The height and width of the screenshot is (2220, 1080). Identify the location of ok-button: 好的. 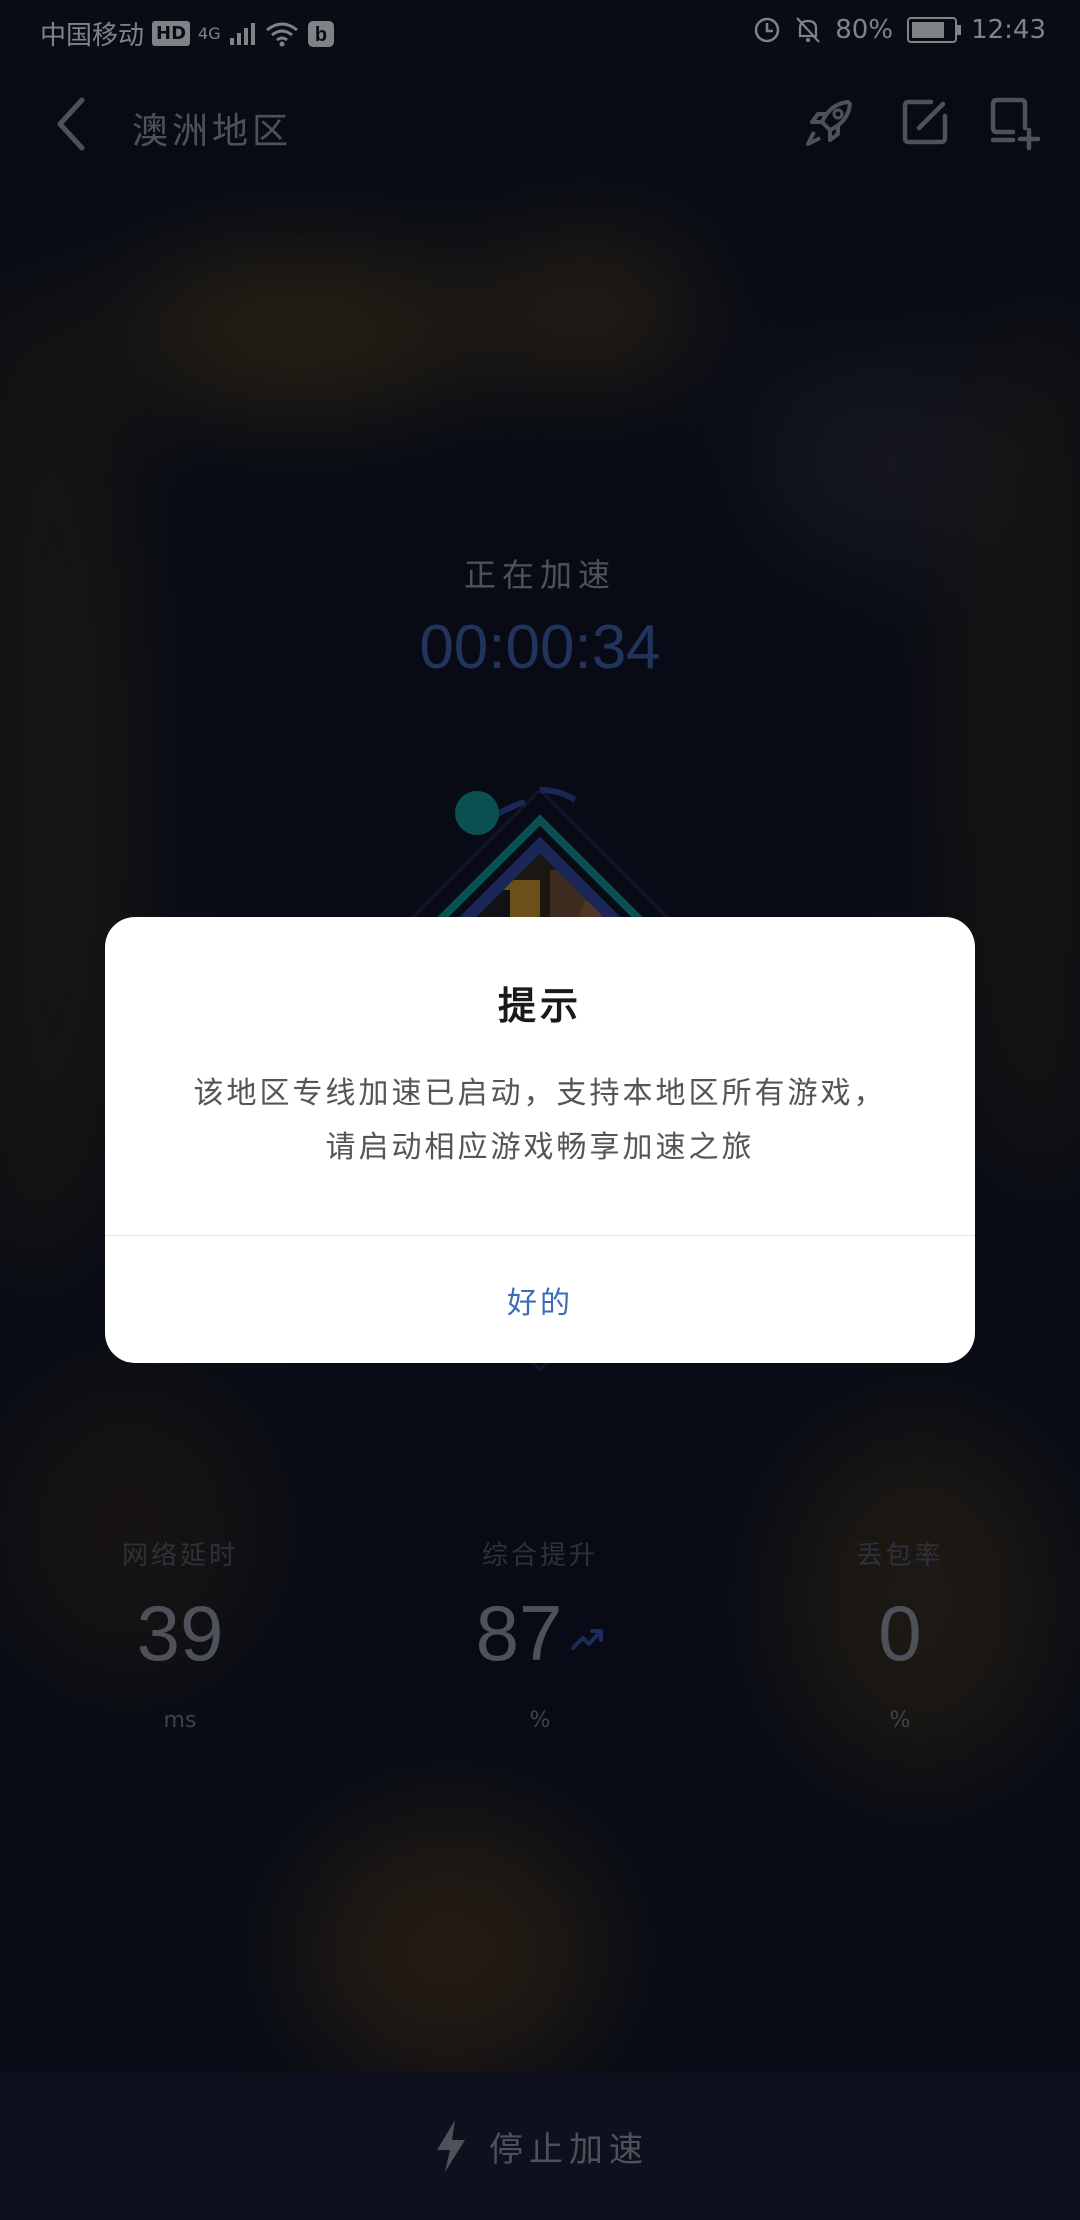
(540, 1299).